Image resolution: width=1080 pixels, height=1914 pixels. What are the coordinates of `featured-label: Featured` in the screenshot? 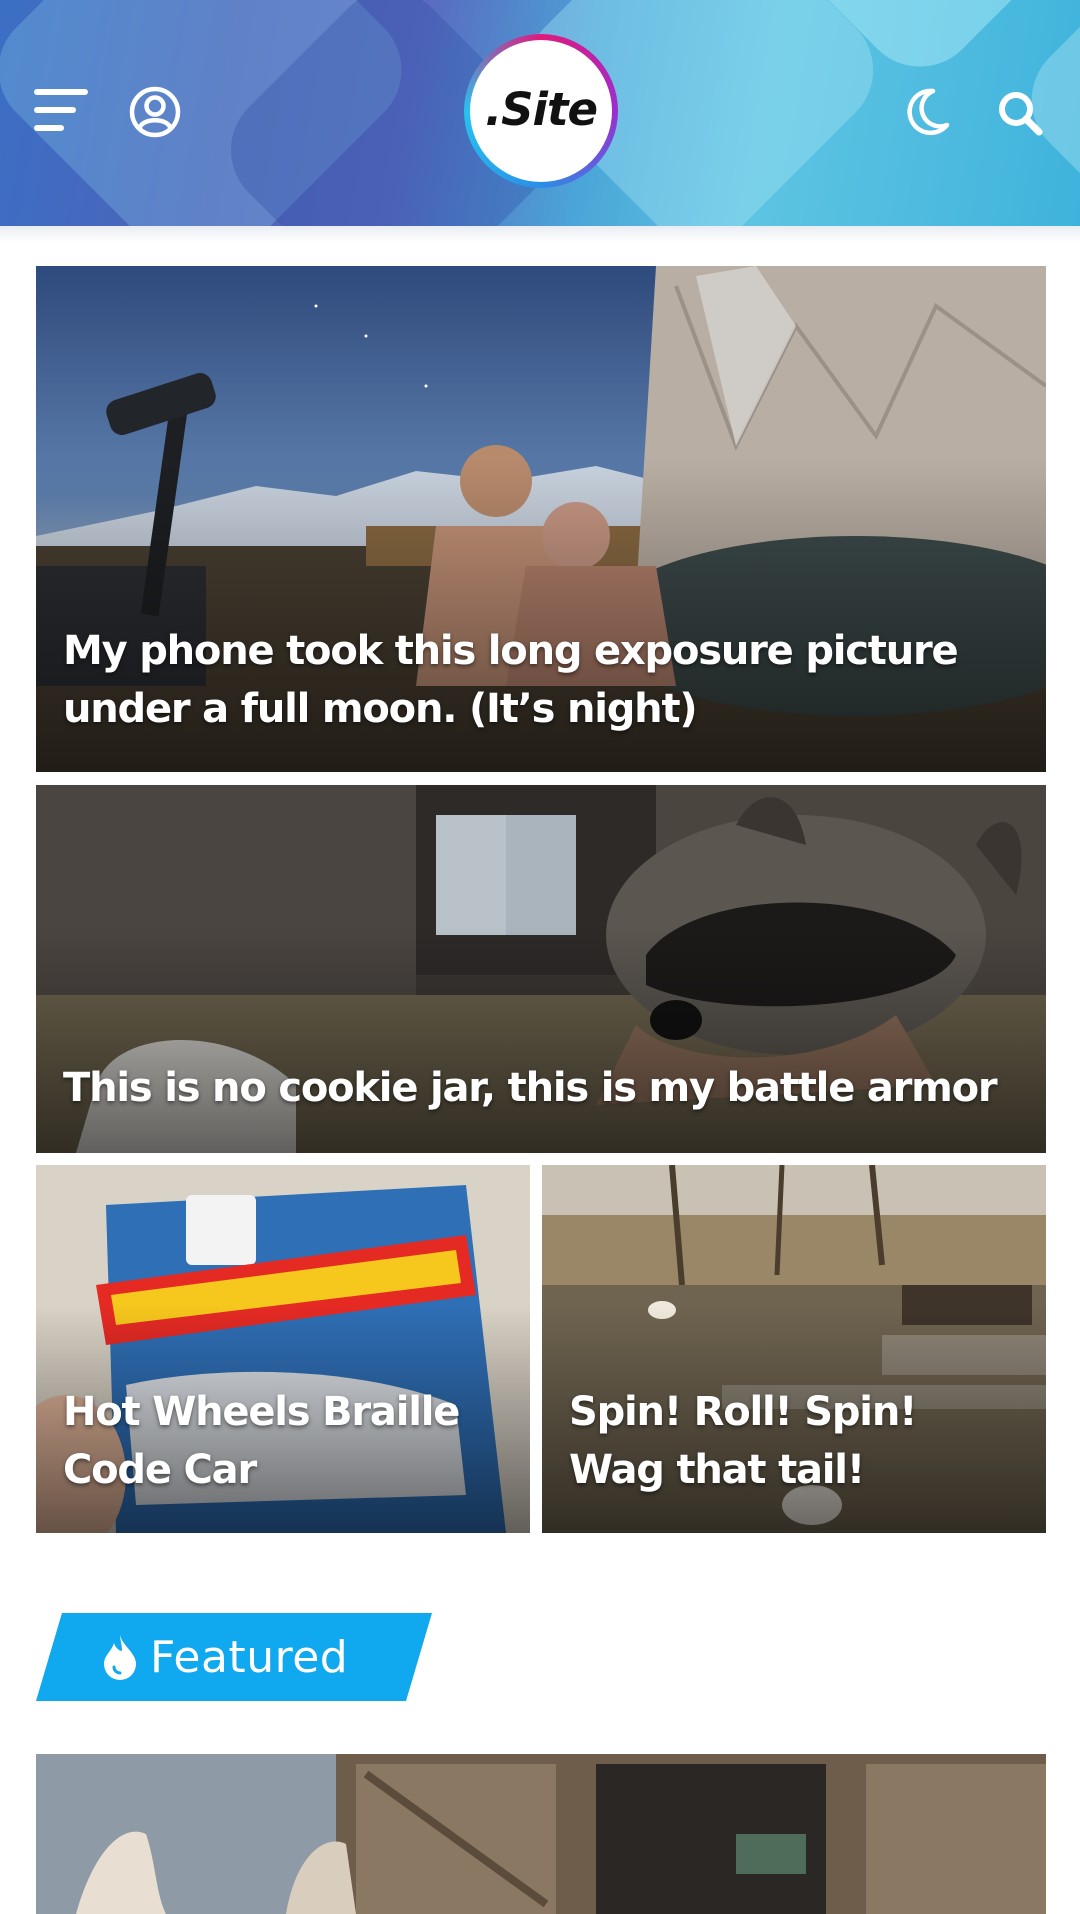 It's located at (249, 1657).